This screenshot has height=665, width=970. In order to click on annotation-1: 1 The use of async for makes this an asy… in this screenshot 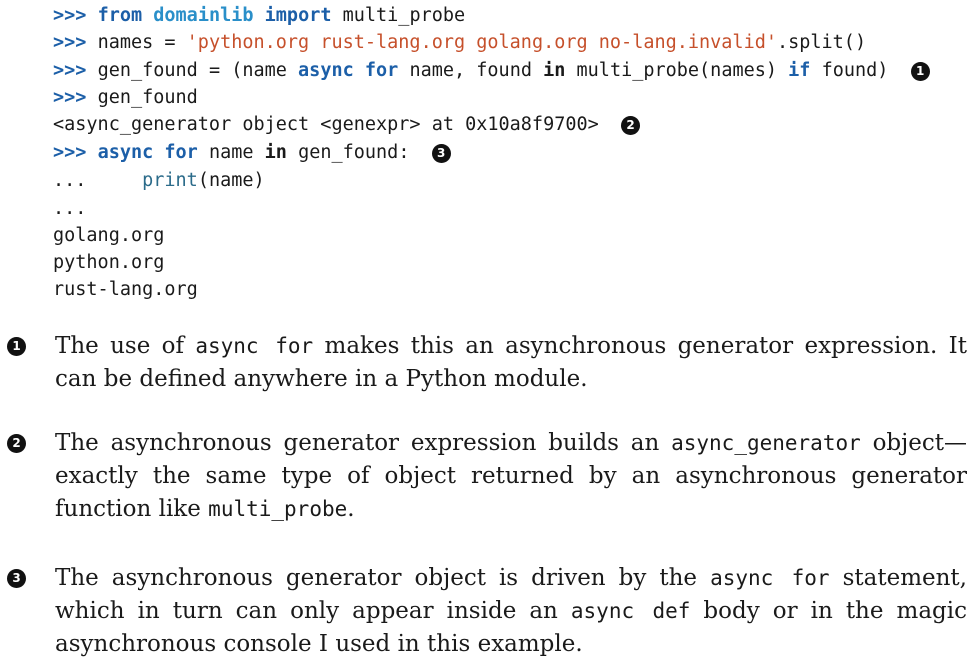, I will do `click(485, 365)`.